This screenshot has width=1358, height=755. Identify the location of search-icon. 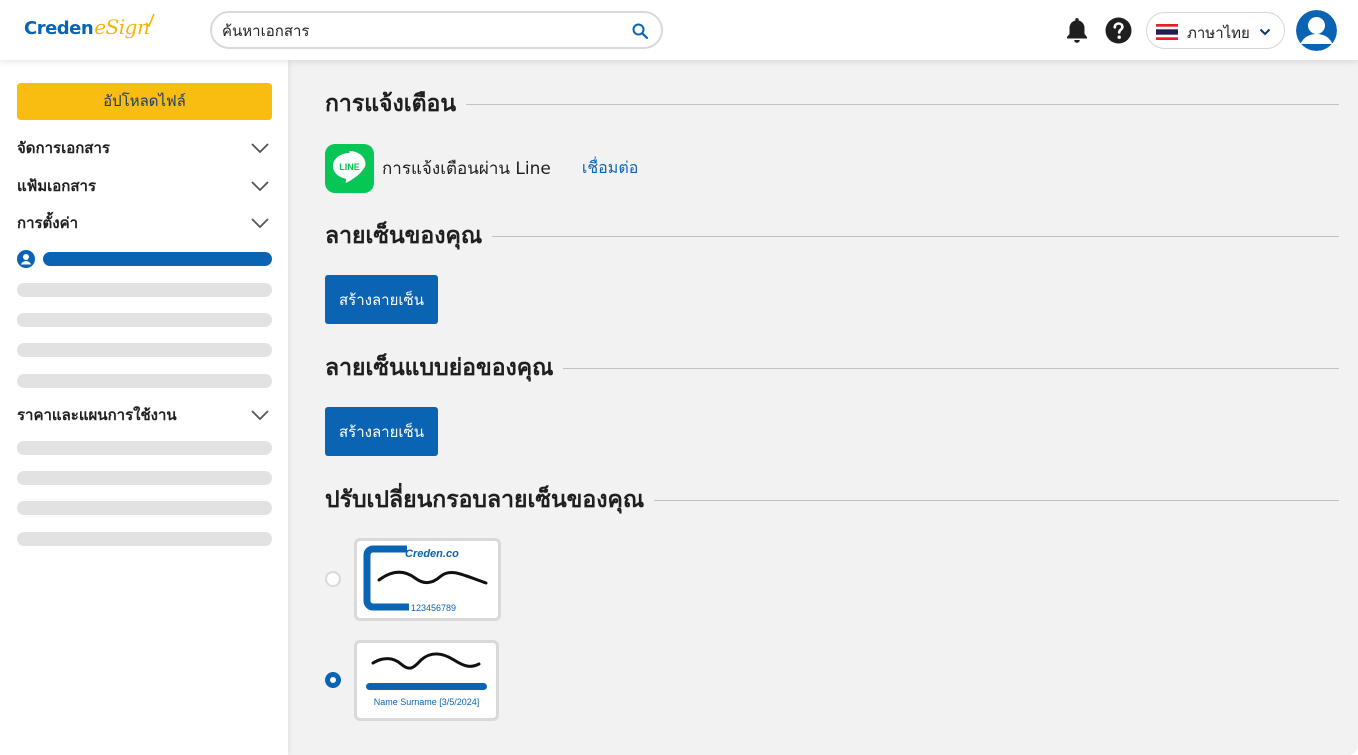
(640, 31).